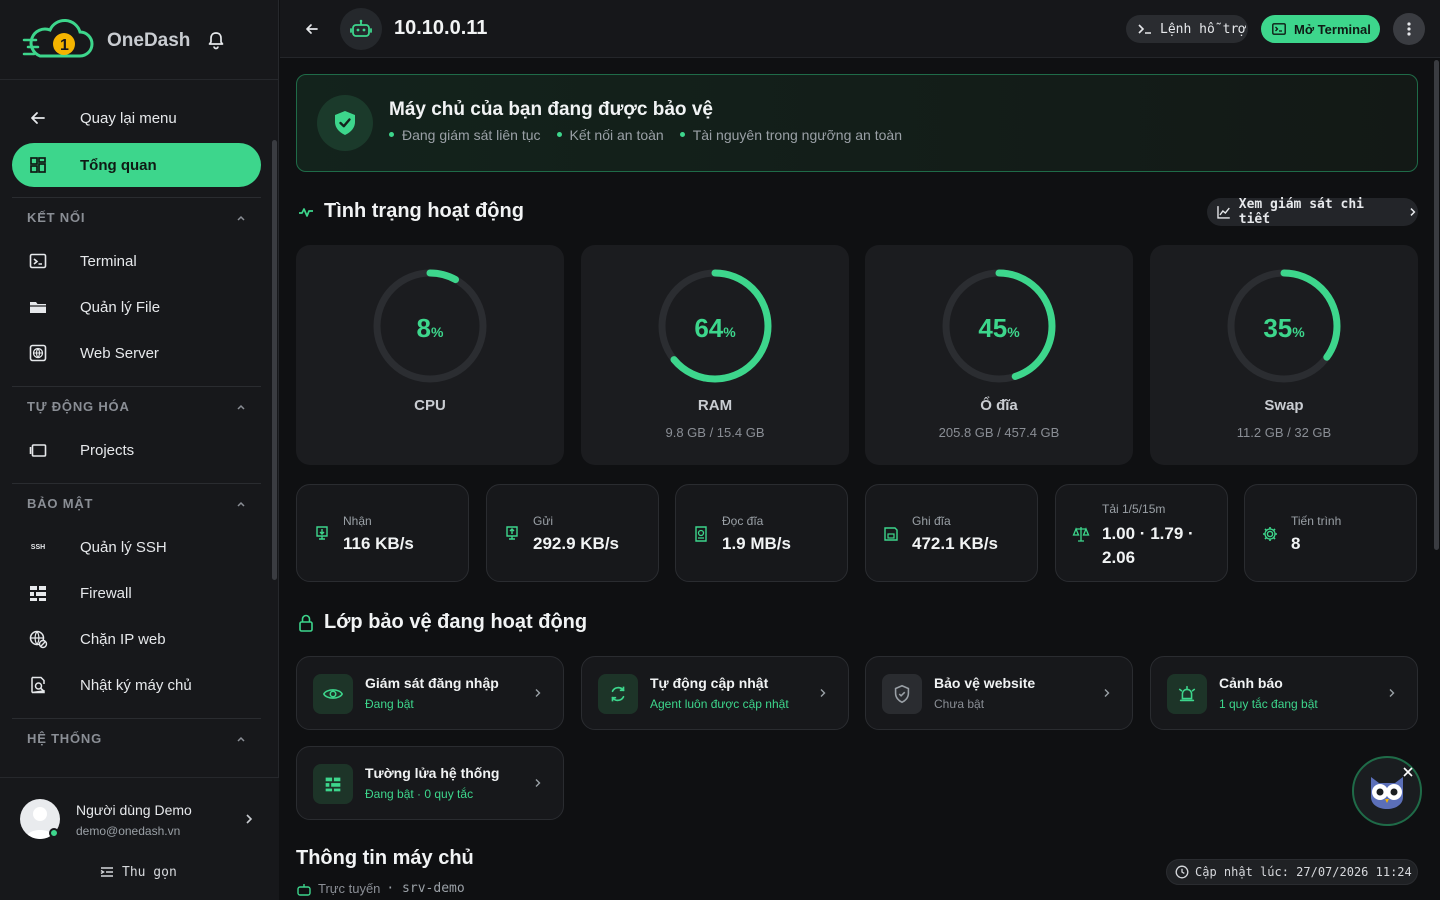  I want to click on sidebar-item-back: Quay lại menu, so click(136, 118).